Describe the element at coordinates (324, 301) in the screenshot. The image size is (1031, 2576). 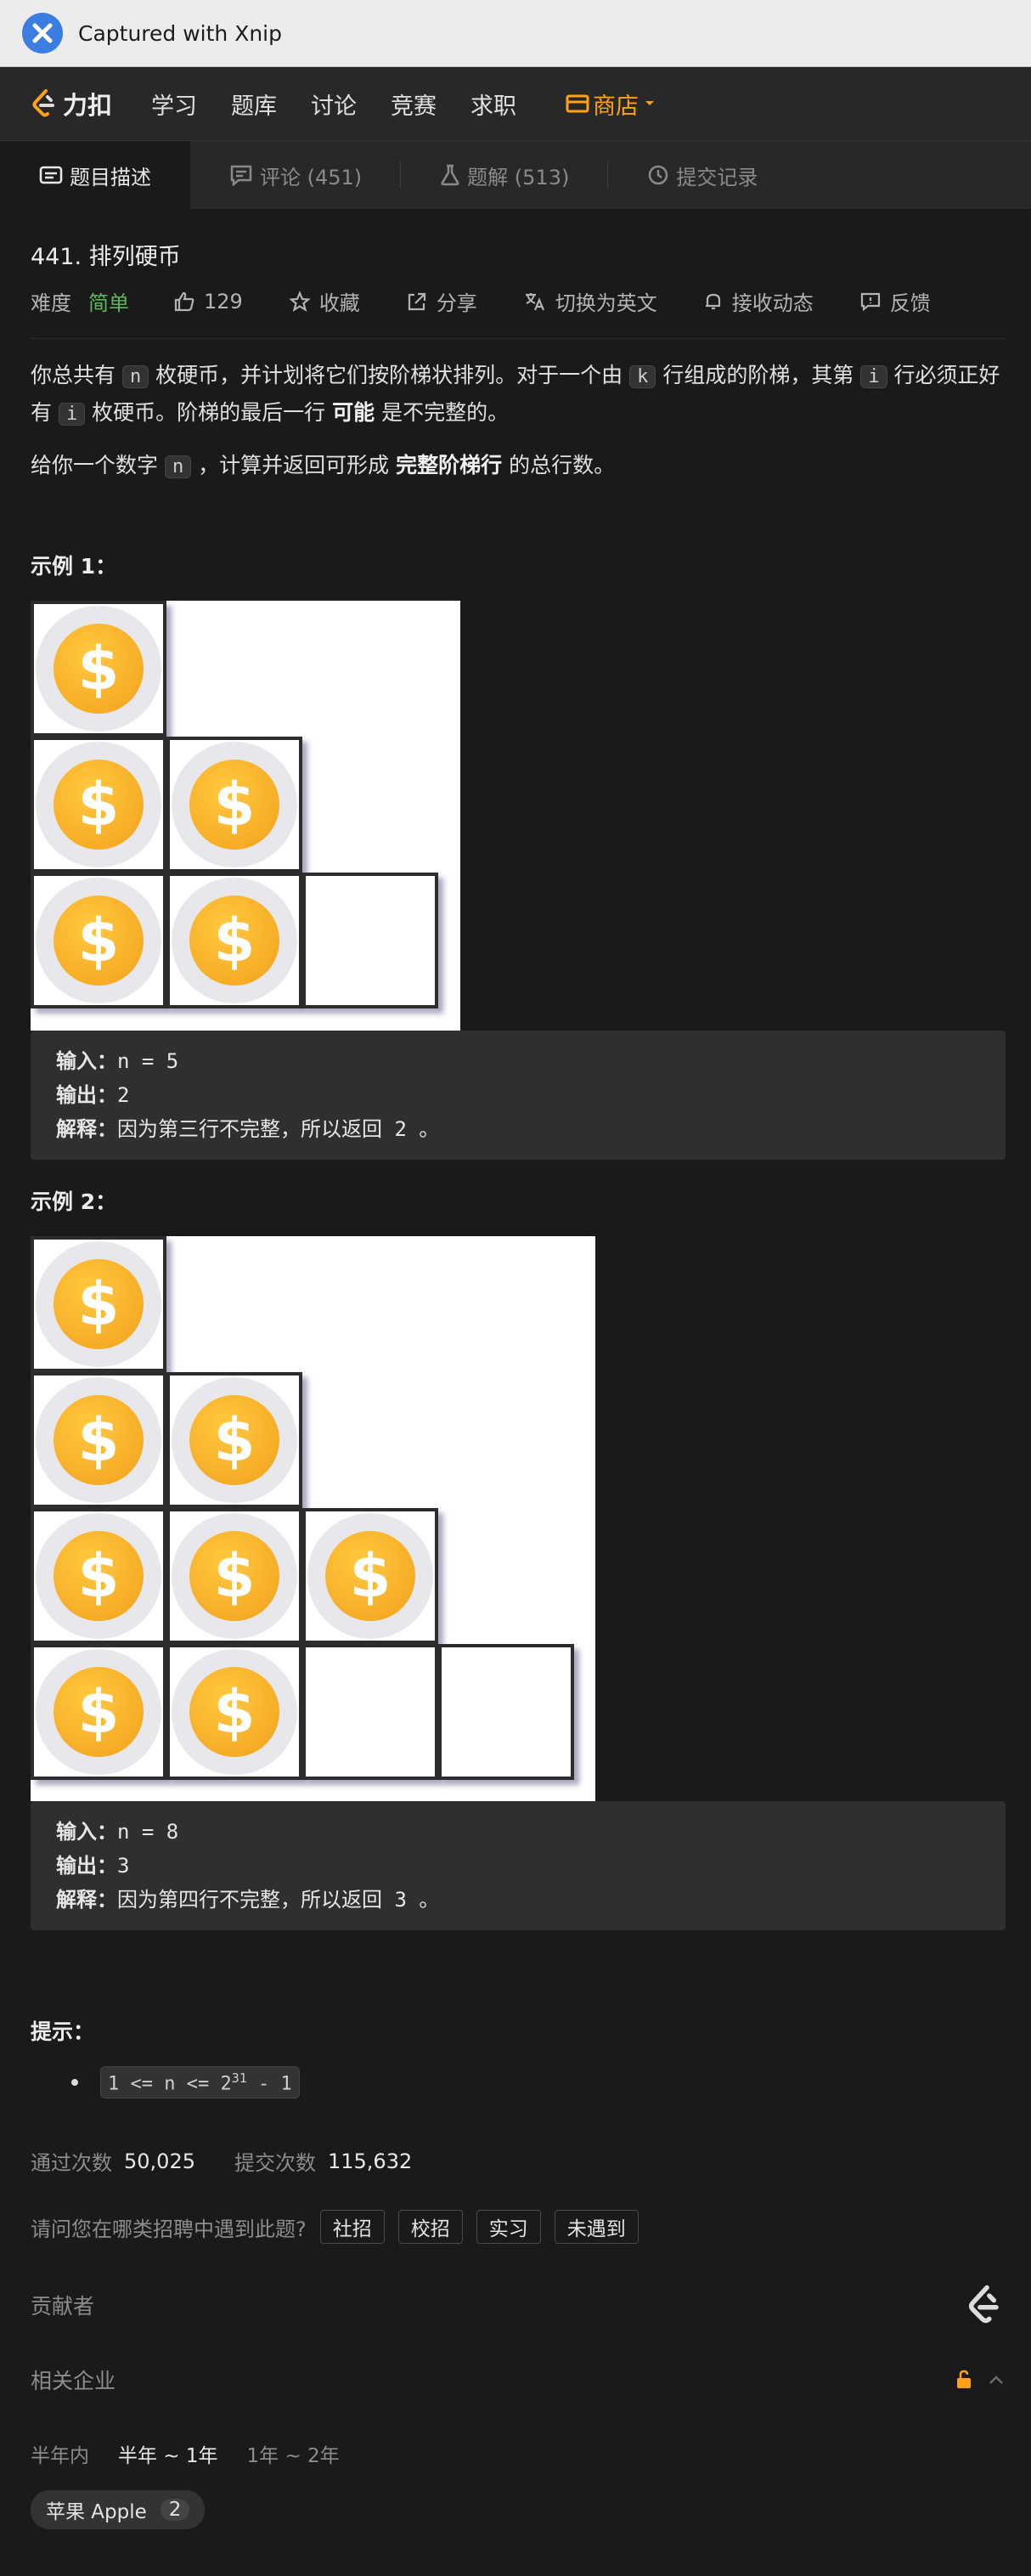
I see `favorite-button: 收藏` at that location.